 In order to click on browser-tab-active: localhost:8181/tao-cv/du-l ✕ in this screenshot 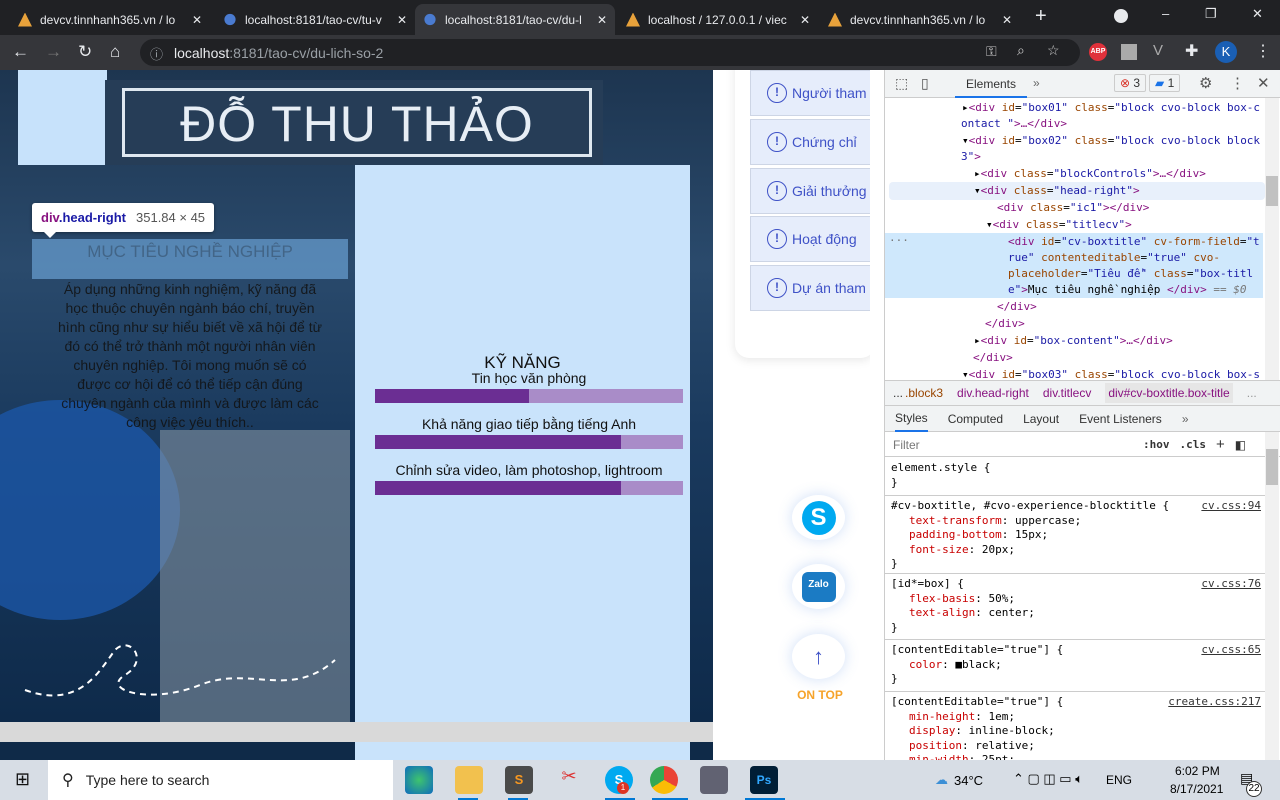, I will do `click(515, 19)`.